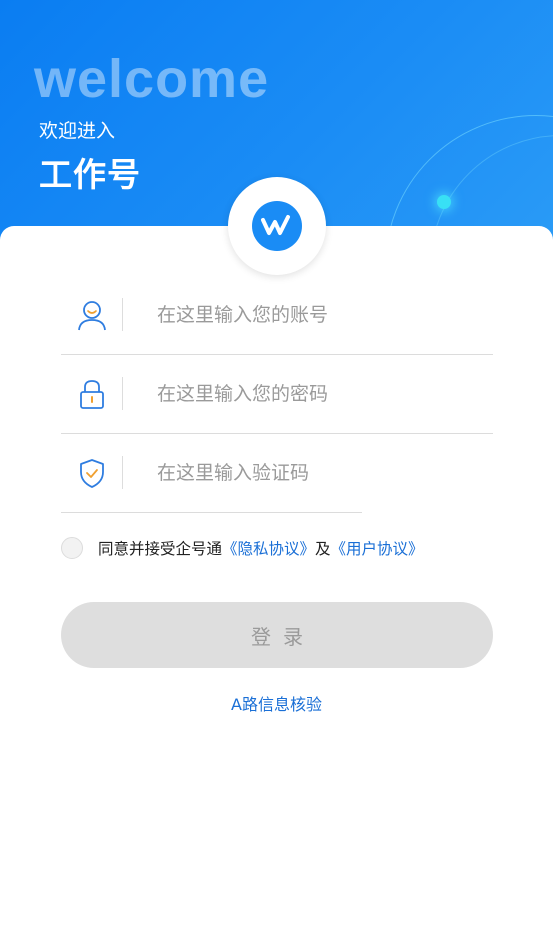  What do you see at coordinates (92, 394) in the screenshot?
I see `lock-icon` at bounding box center [92, 394].